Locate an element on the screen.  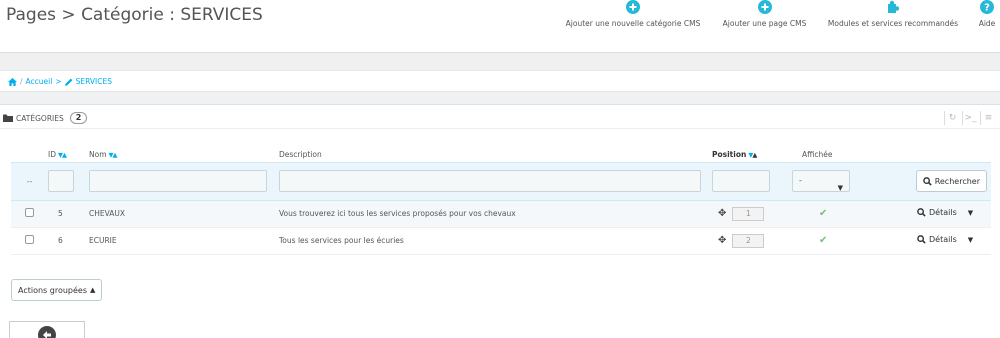
filter-row: -- - ▼ Rechercher is located at coordinates (501, 181).